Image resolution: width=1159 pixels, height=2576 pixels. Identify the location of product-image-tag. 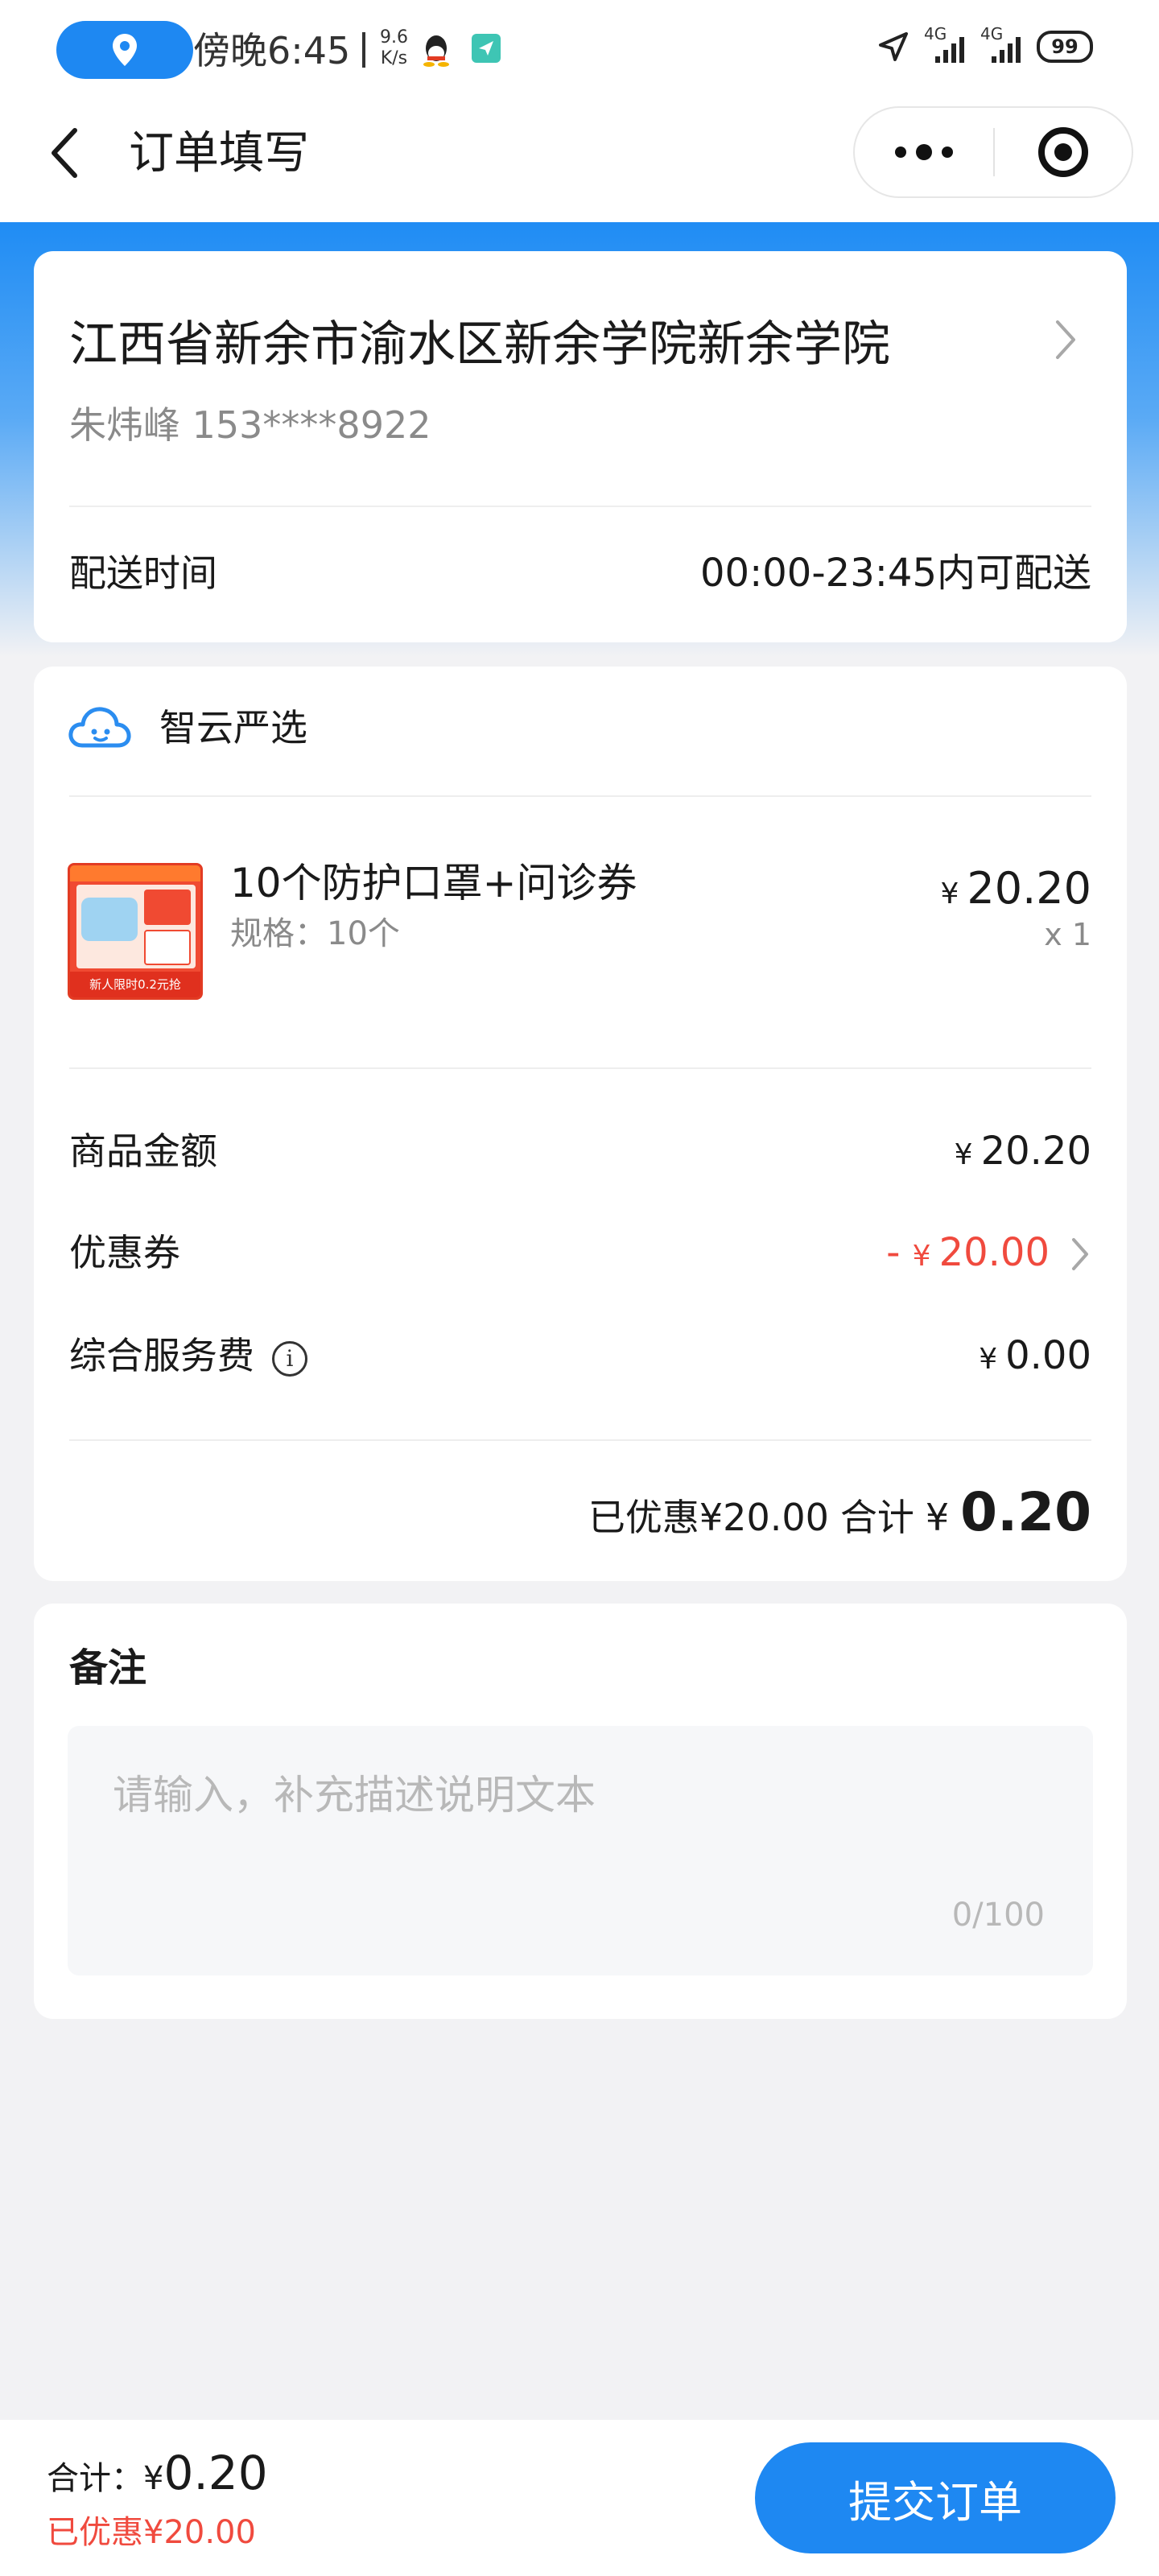
(167, 907).